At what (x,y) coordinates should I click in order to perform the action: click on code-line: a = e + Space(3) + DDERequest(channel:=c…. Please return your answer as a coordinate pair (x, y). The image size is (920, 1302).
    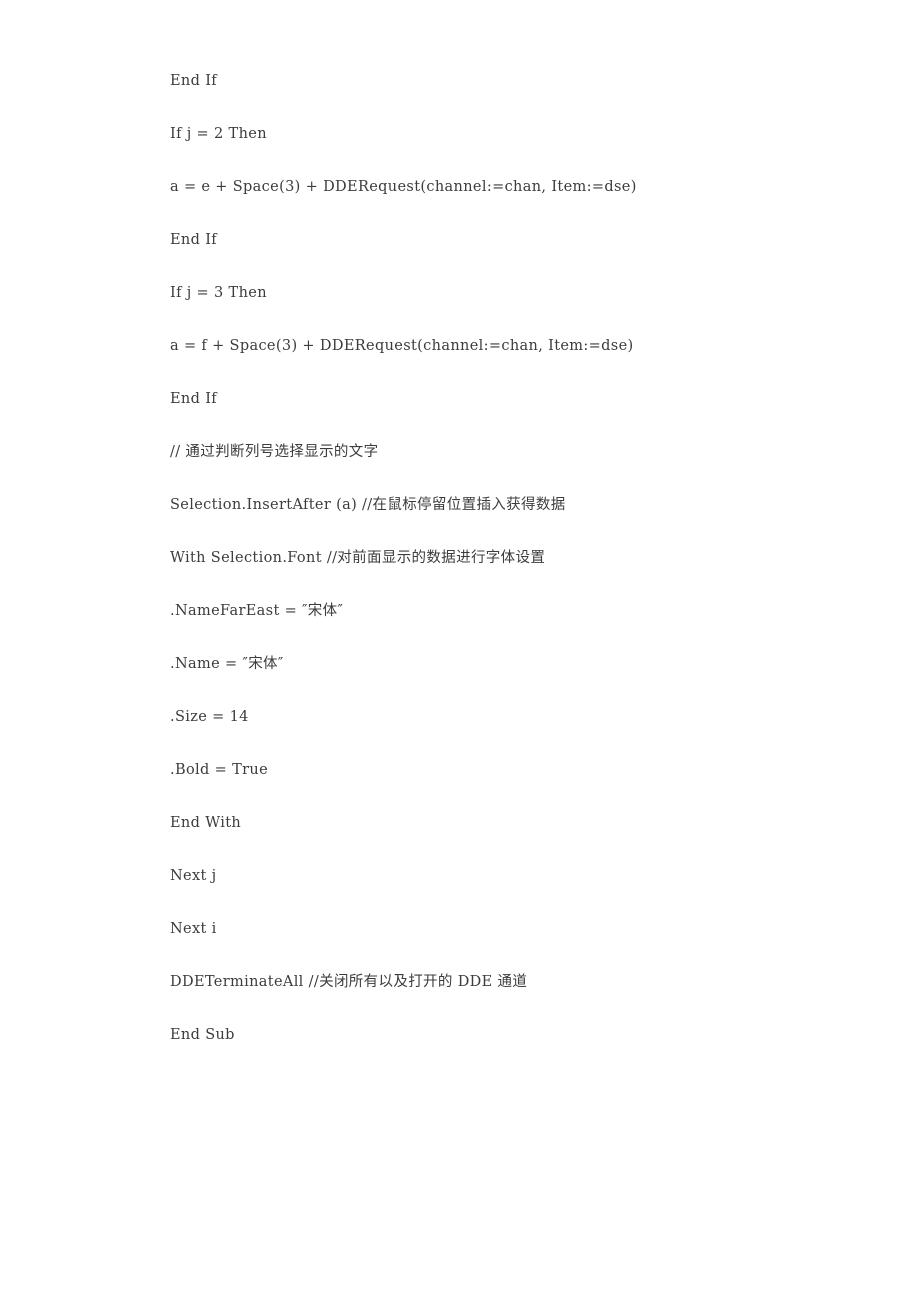
    Looking at the image, I should click on (403, 187).